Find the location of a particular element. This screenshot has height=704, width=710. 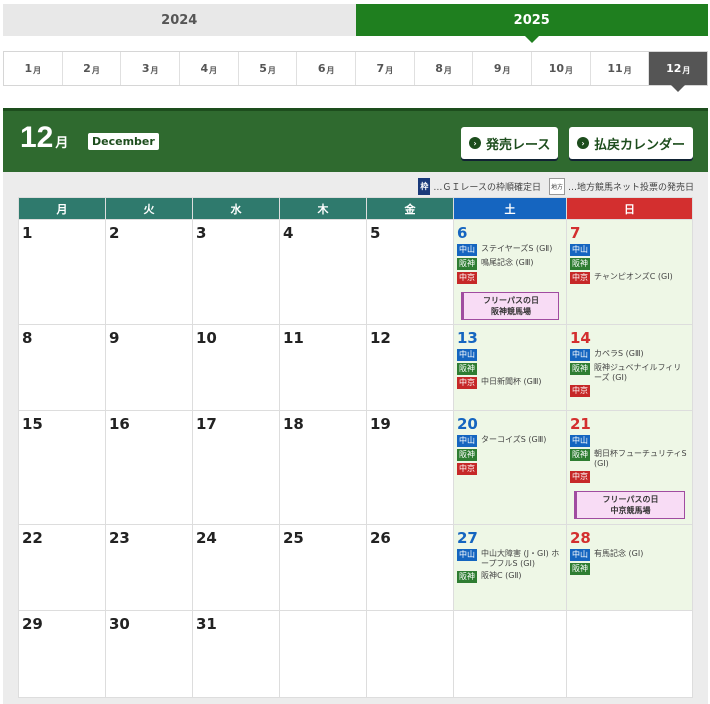

month-tab-7: 7月 is located at coordinates (385, 68).